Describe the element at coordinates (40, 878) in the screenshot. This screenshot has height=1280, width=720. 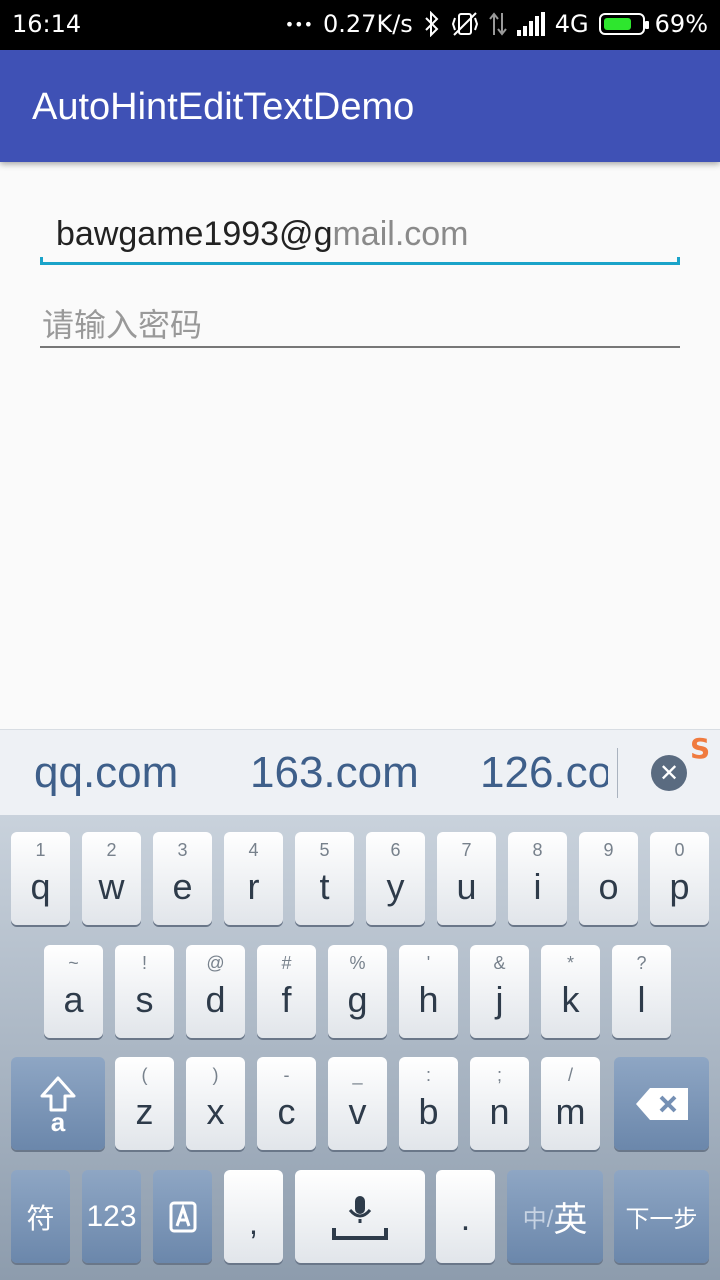
I see `key-q: 1q` at that location.